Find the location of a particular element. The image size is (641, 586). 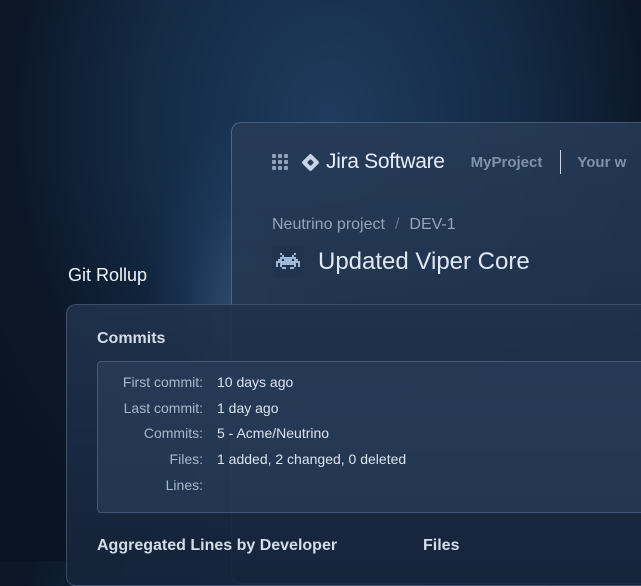

detail-row-last-commit: Last commit: 1 day ago is located at coordinates (188, 409).